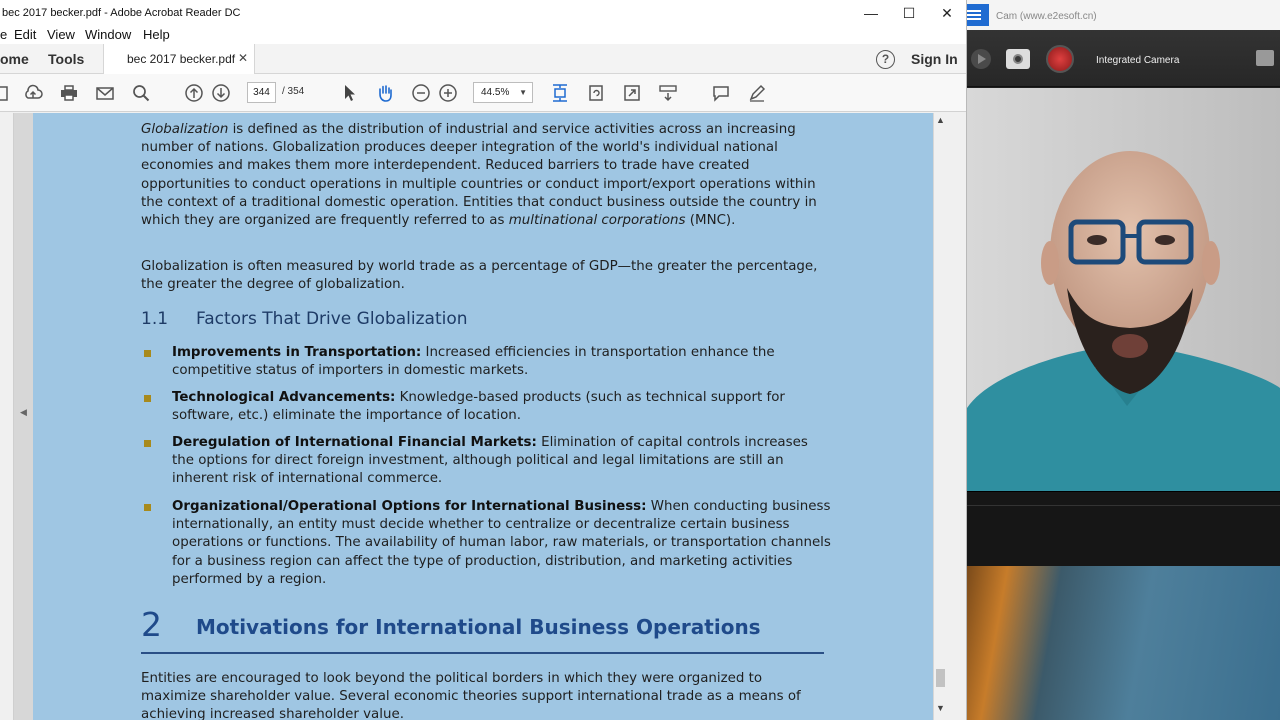 This screenshot has height=720, width=1280. Describe the element at coordinates (243, 58) in the screenshot. I see `close-tab-icon: ✕` at that location.